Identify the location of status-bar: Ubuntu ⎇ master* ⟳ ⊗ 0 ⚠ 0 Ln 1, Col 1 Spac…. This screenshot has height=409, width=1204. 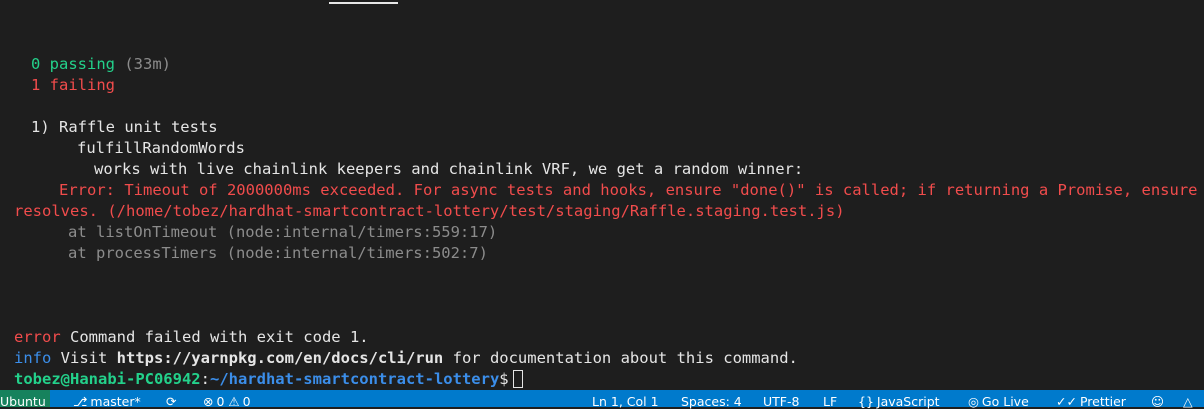
(602, 399).